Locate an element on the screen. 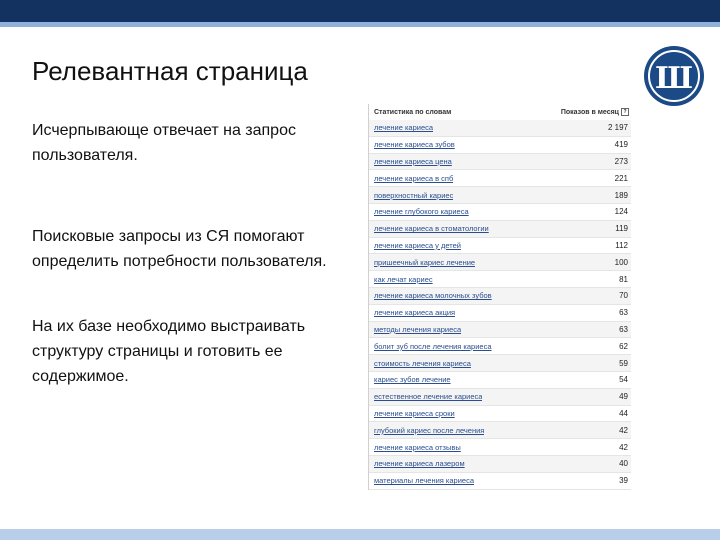 Image resolution: width=720 pixels, height=540 pixels. shows-count: 119 is located at coordinates (621, 229).